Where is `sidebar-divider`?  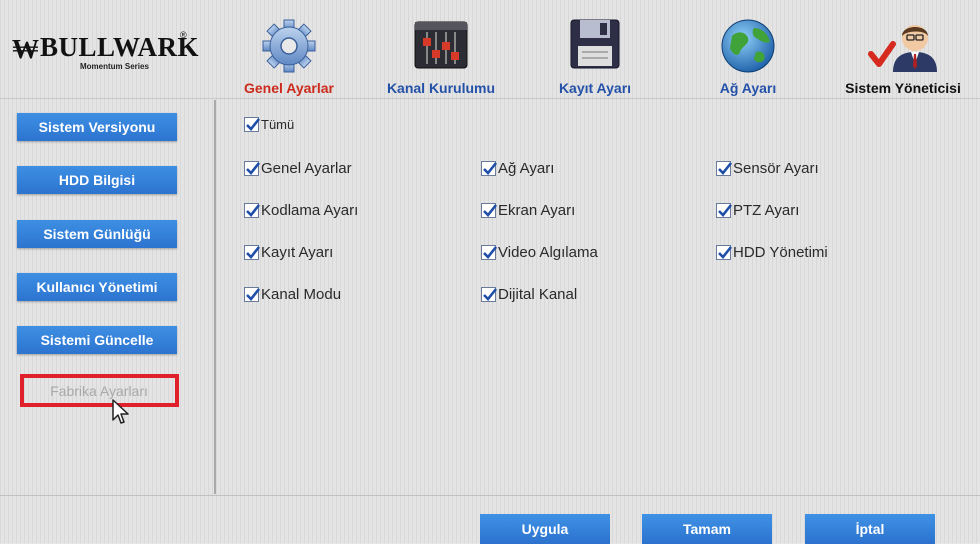
sidebar-divider is located at coordinates (215, 297).